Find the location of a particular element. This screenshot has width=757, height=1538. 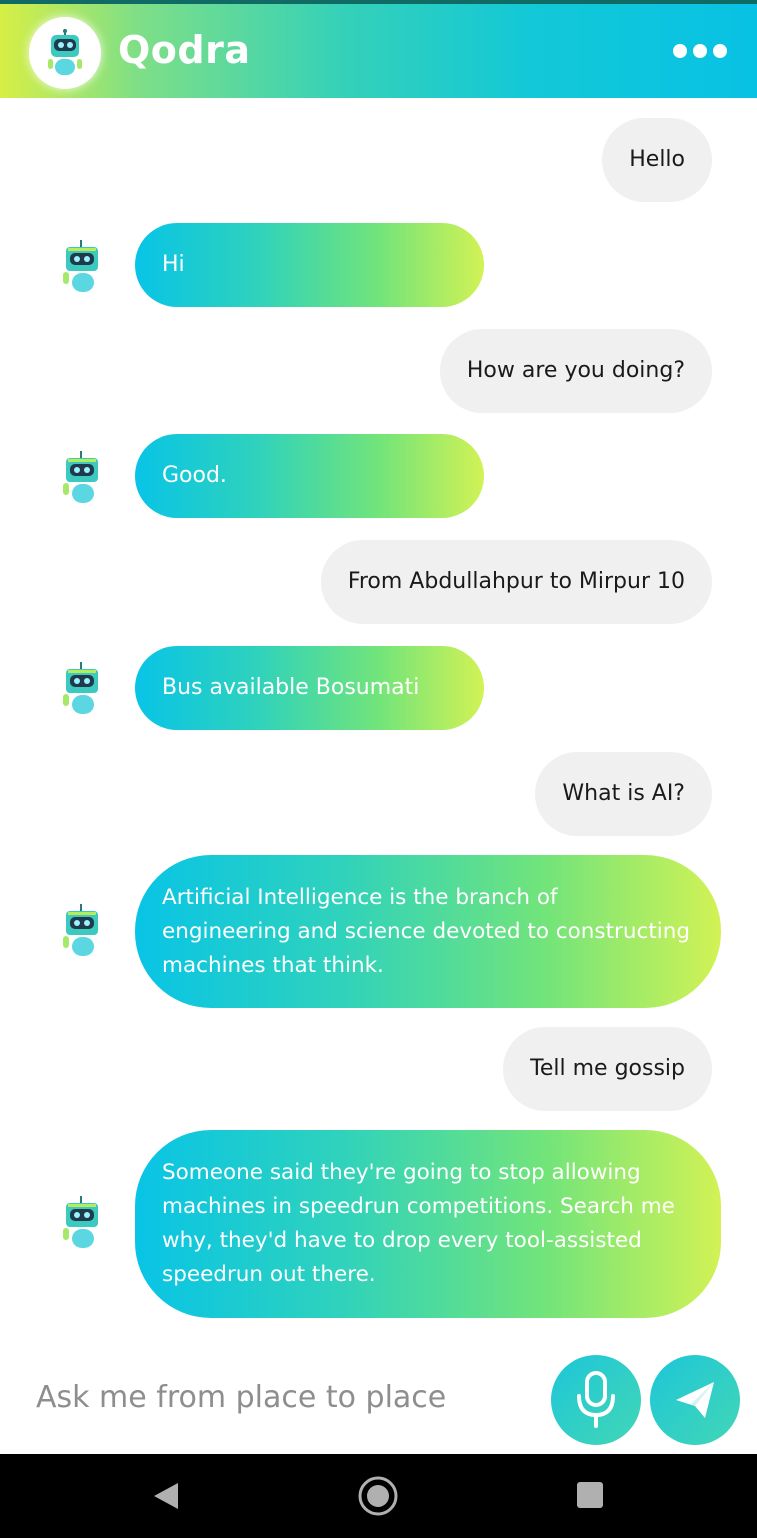

bot-message-line: machines that think. is located at coordinates (273, 965).